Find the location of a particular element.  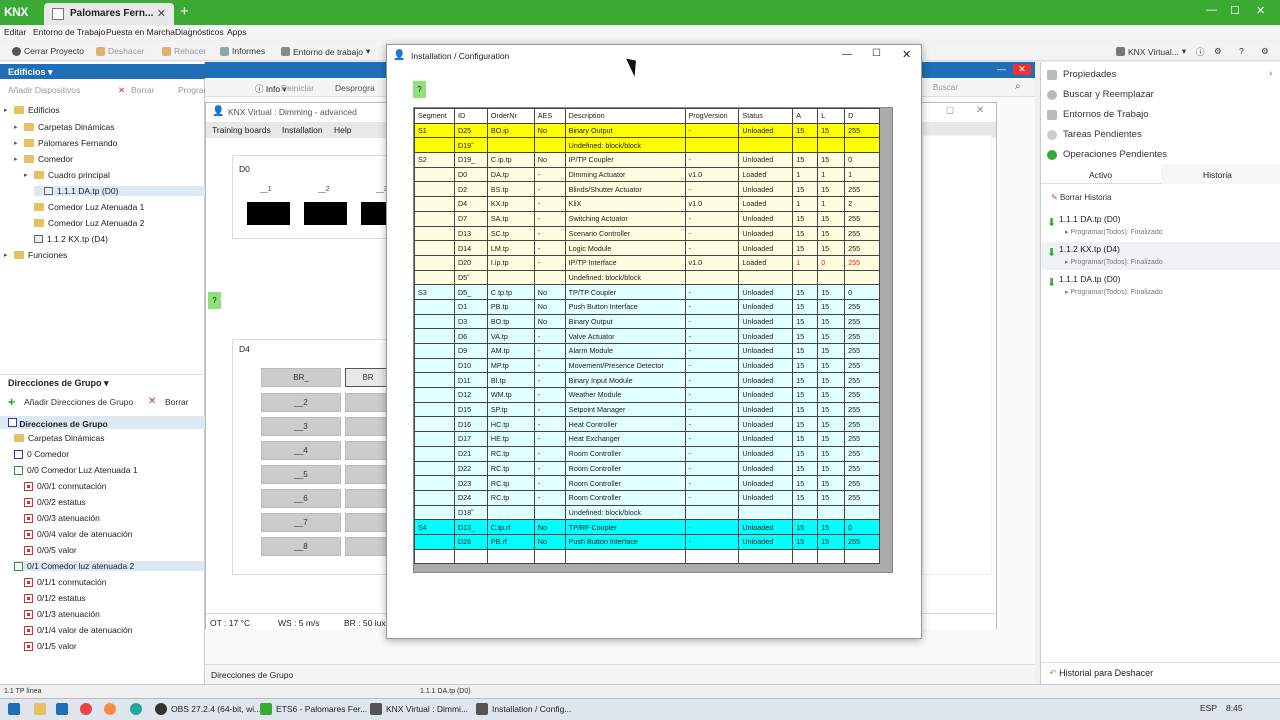

tree-item: 1.1.1 DA.tp (D0) is located at coordinates (124, 191).